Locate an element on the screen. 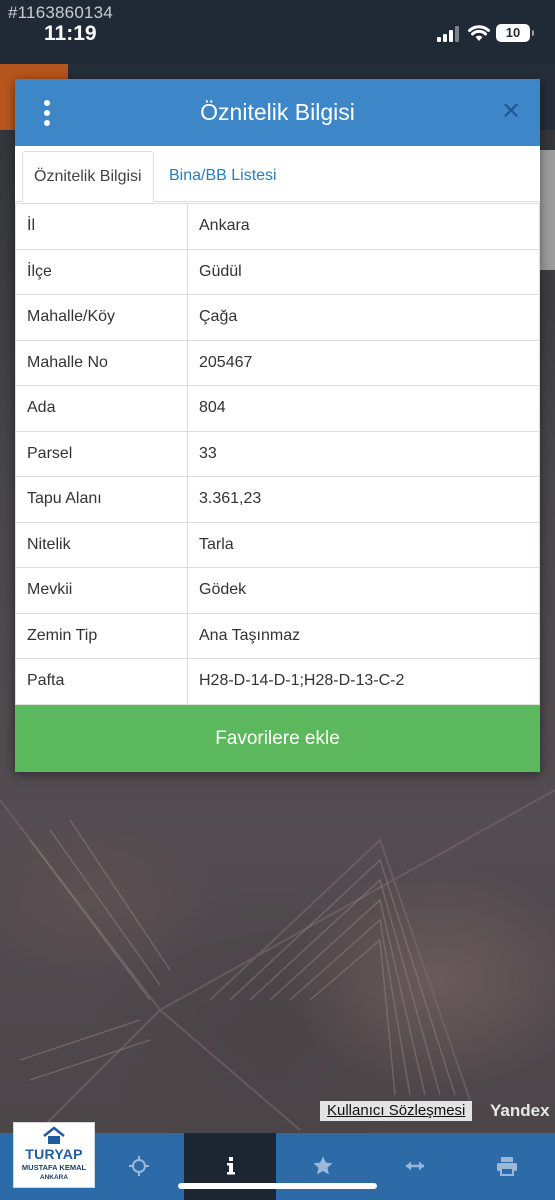  row-key: Mahalle No is located at coordinates (101, 362).